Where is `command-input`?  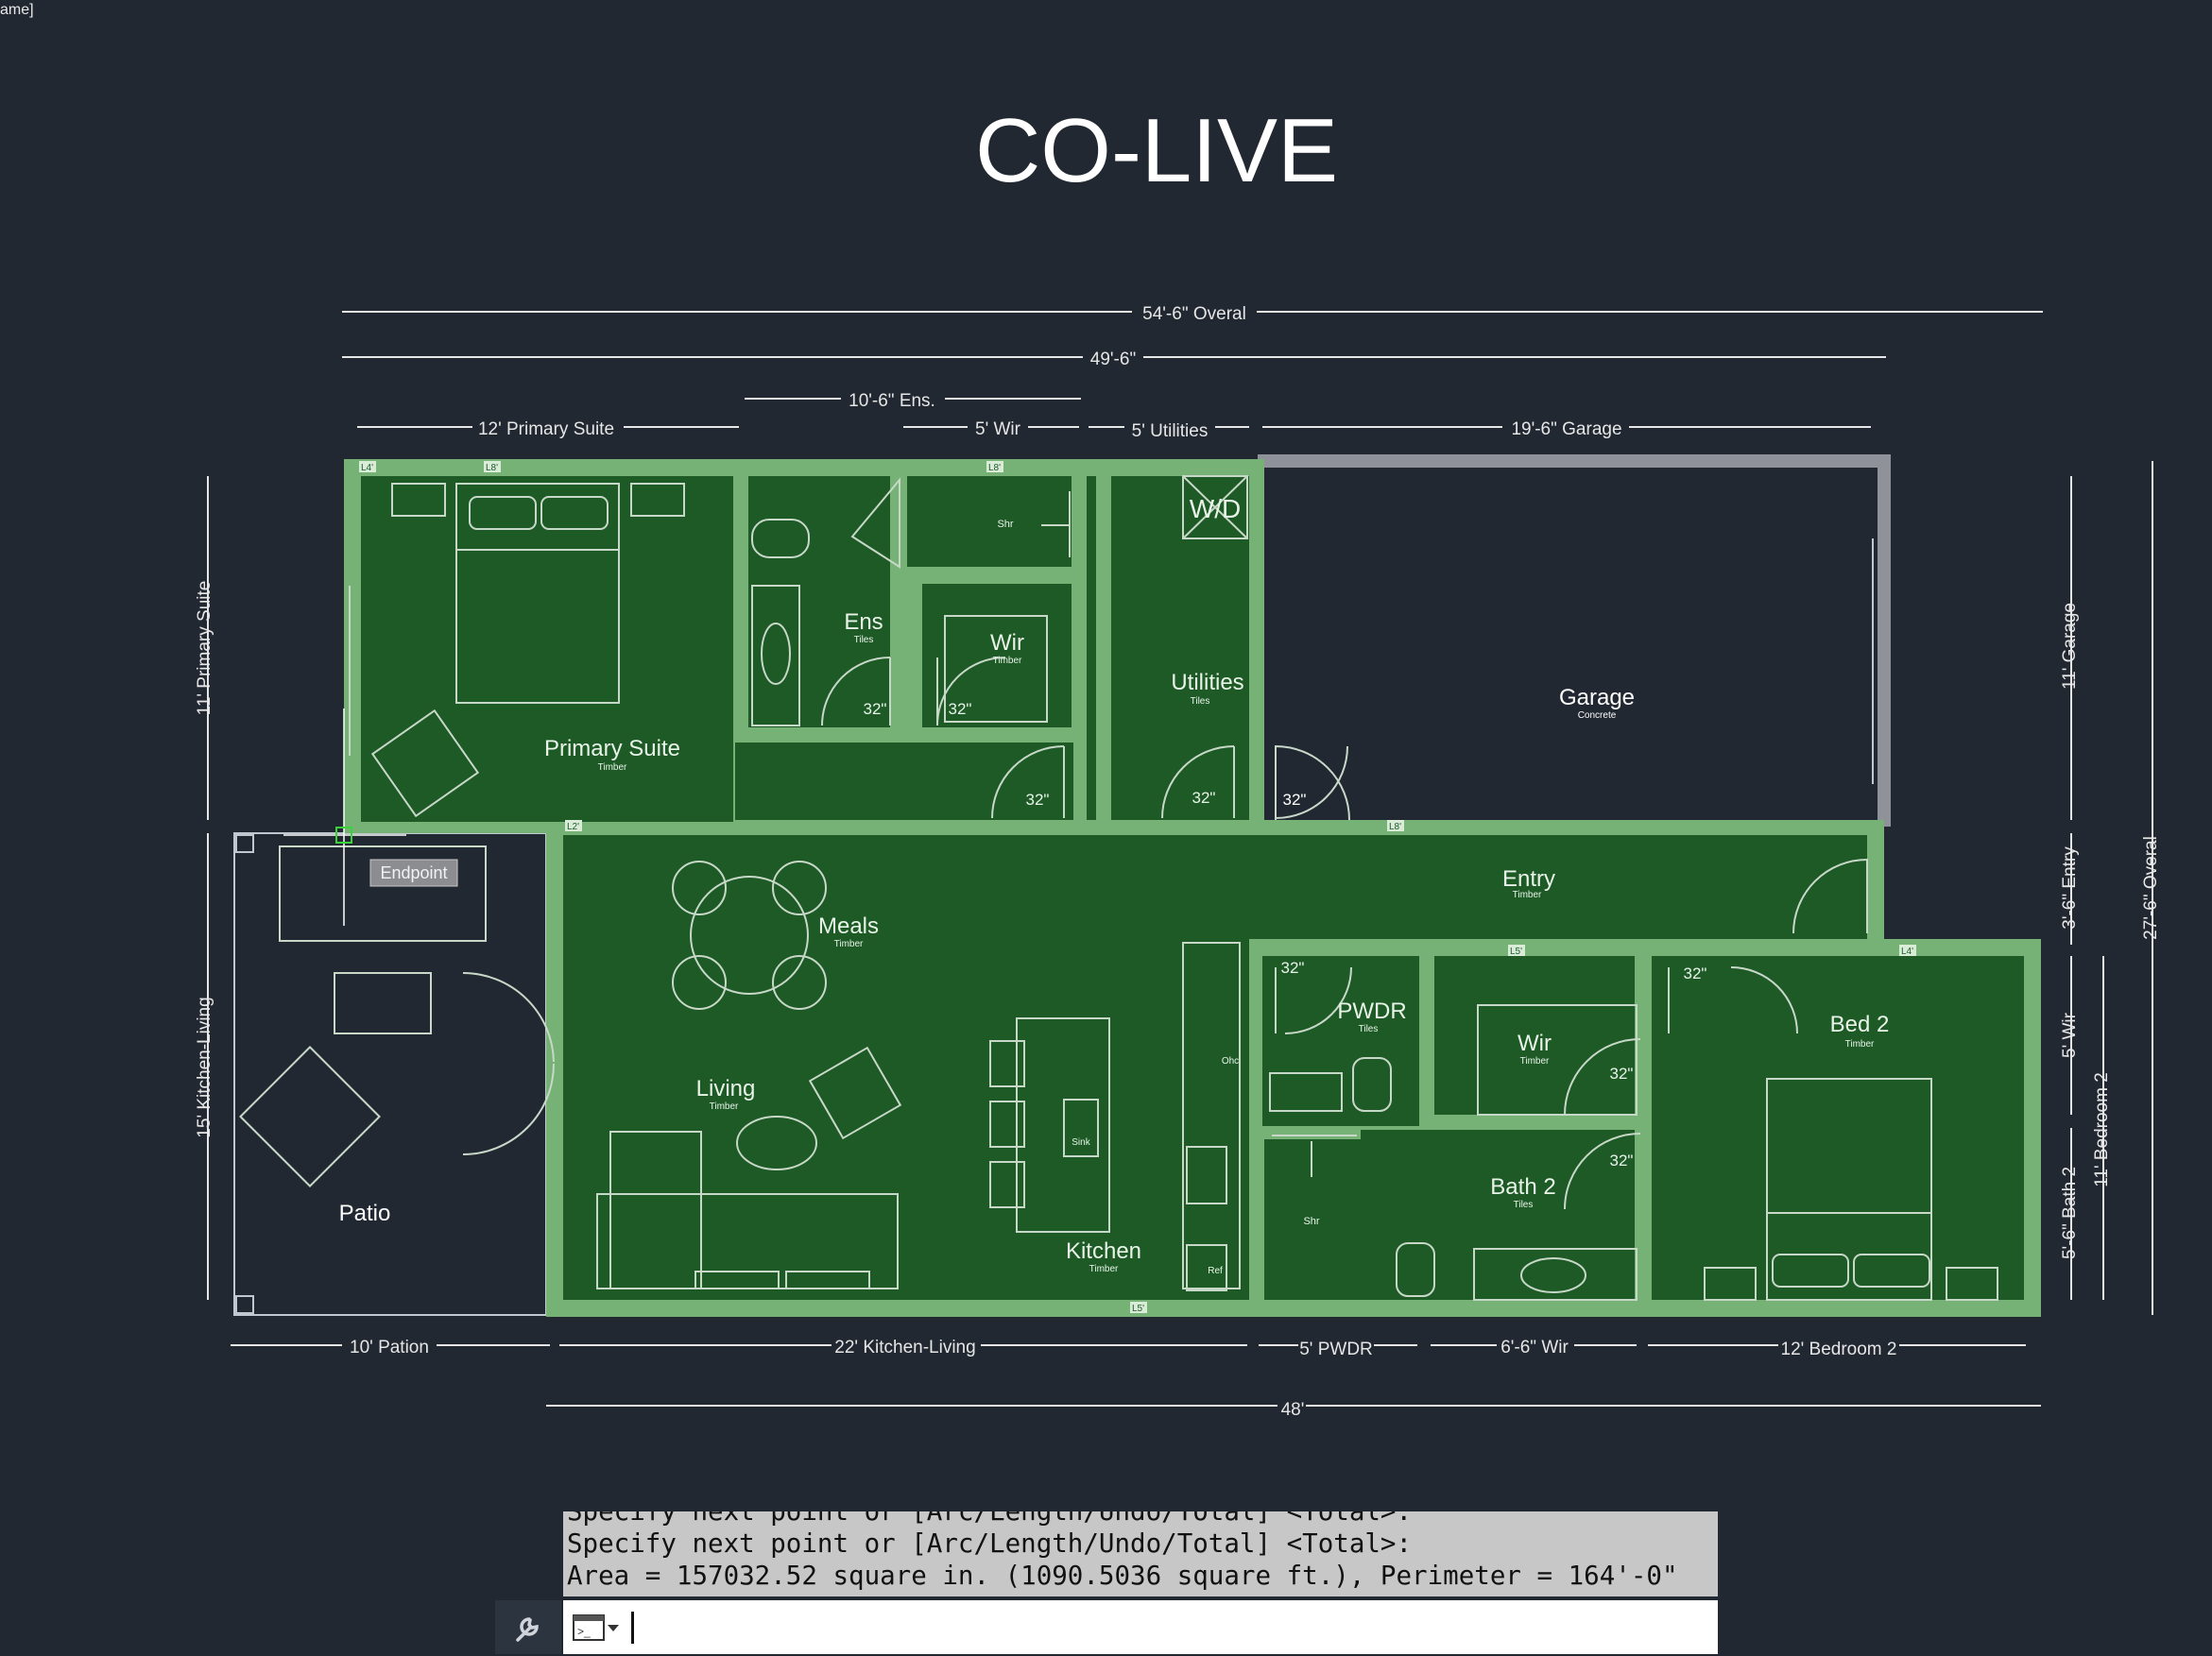 command-input is located at coordinates (1176, 1627).